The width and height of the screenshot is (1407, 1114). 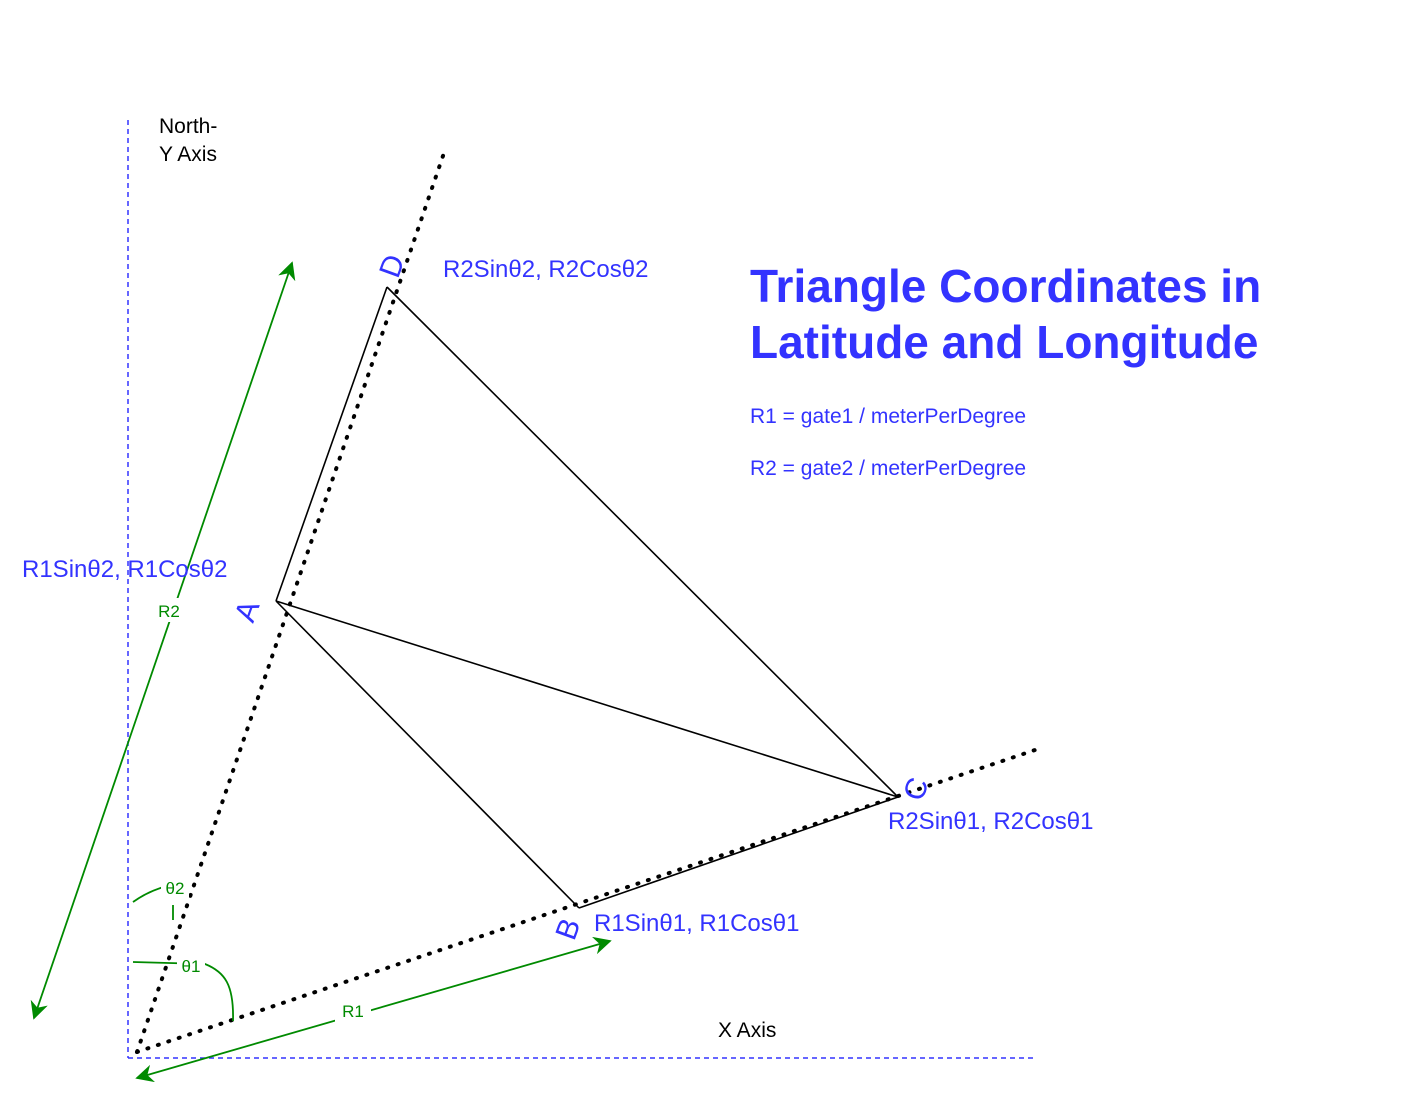 I want to click on r2-label: R2, so click(x=169, y=611).